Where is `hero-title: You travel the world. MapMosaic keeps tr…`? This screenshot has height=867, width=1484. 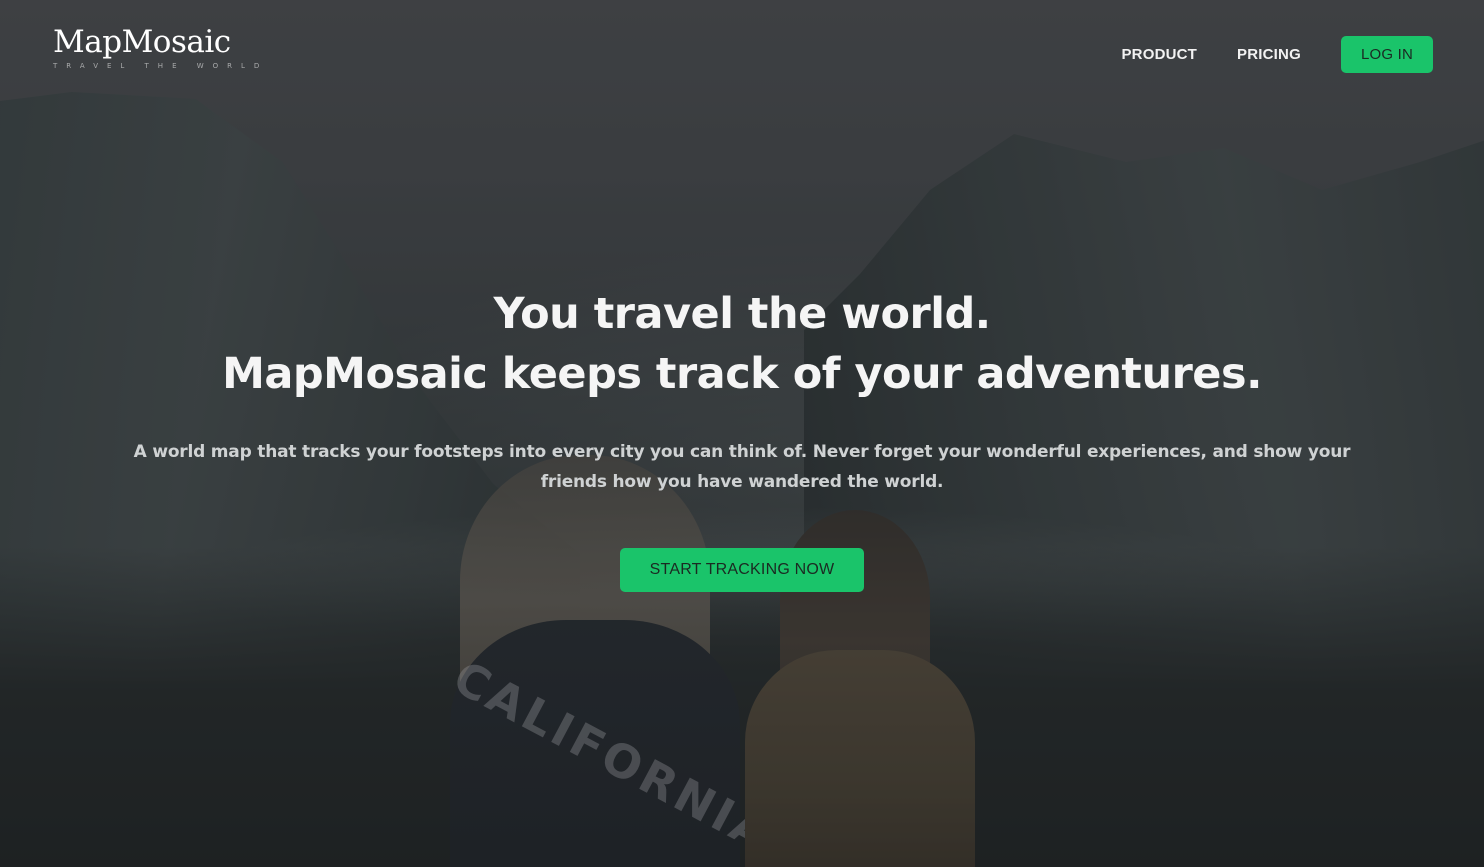 hero-title: You travel the world. MapMosaic keeps tr… is located at coordinates (742, 344).